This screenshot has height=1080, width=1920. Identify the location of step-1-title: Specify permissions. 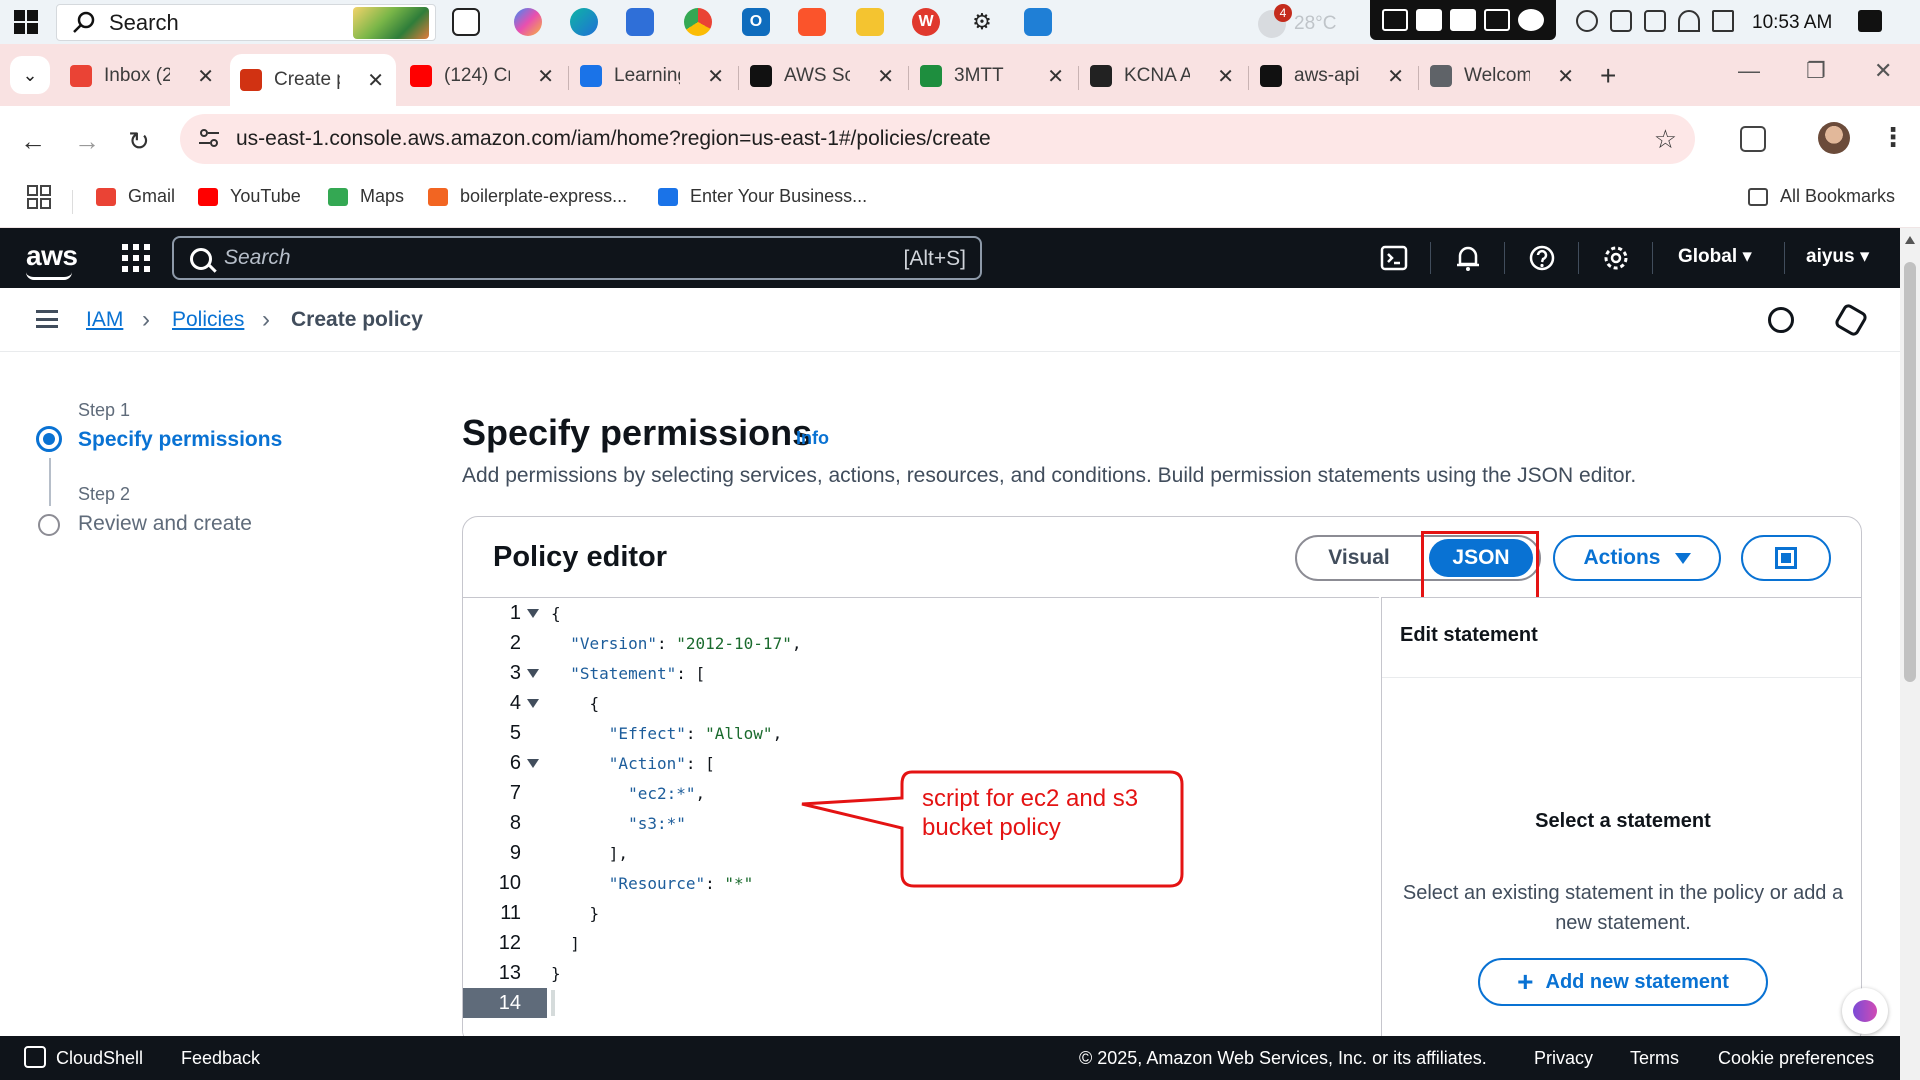
(180, 440).